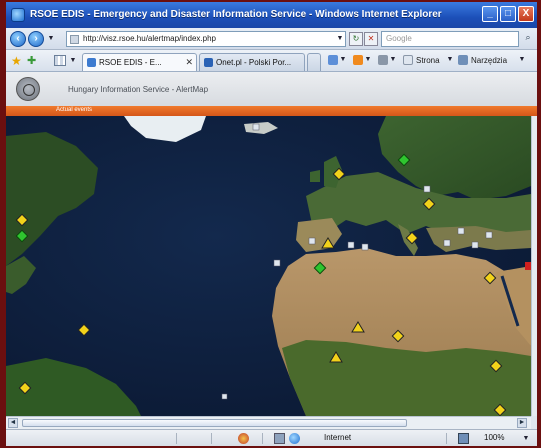 The image size is (541, 448). Describe the element at coordinates (338, 437) in the screenshot. I see `zone-label: Internet` at that location.